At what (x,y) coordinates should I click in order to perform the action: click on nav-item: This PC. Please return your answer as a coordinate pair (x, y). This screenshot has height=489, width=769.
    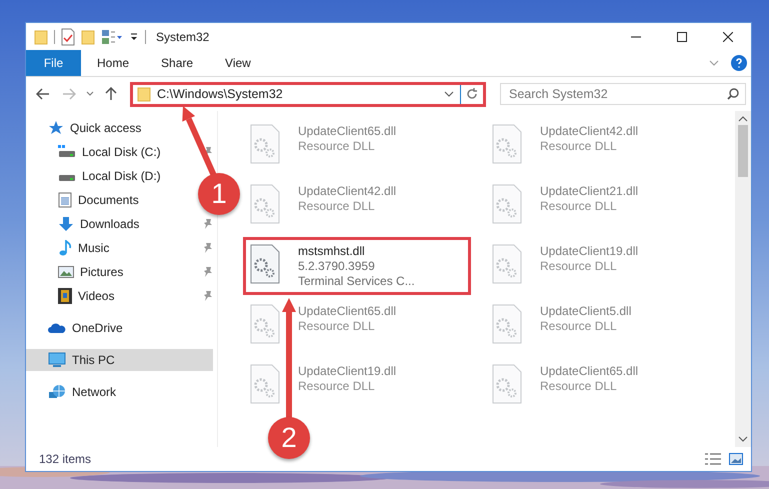
    Looking at the image, I should click on (119, 360).